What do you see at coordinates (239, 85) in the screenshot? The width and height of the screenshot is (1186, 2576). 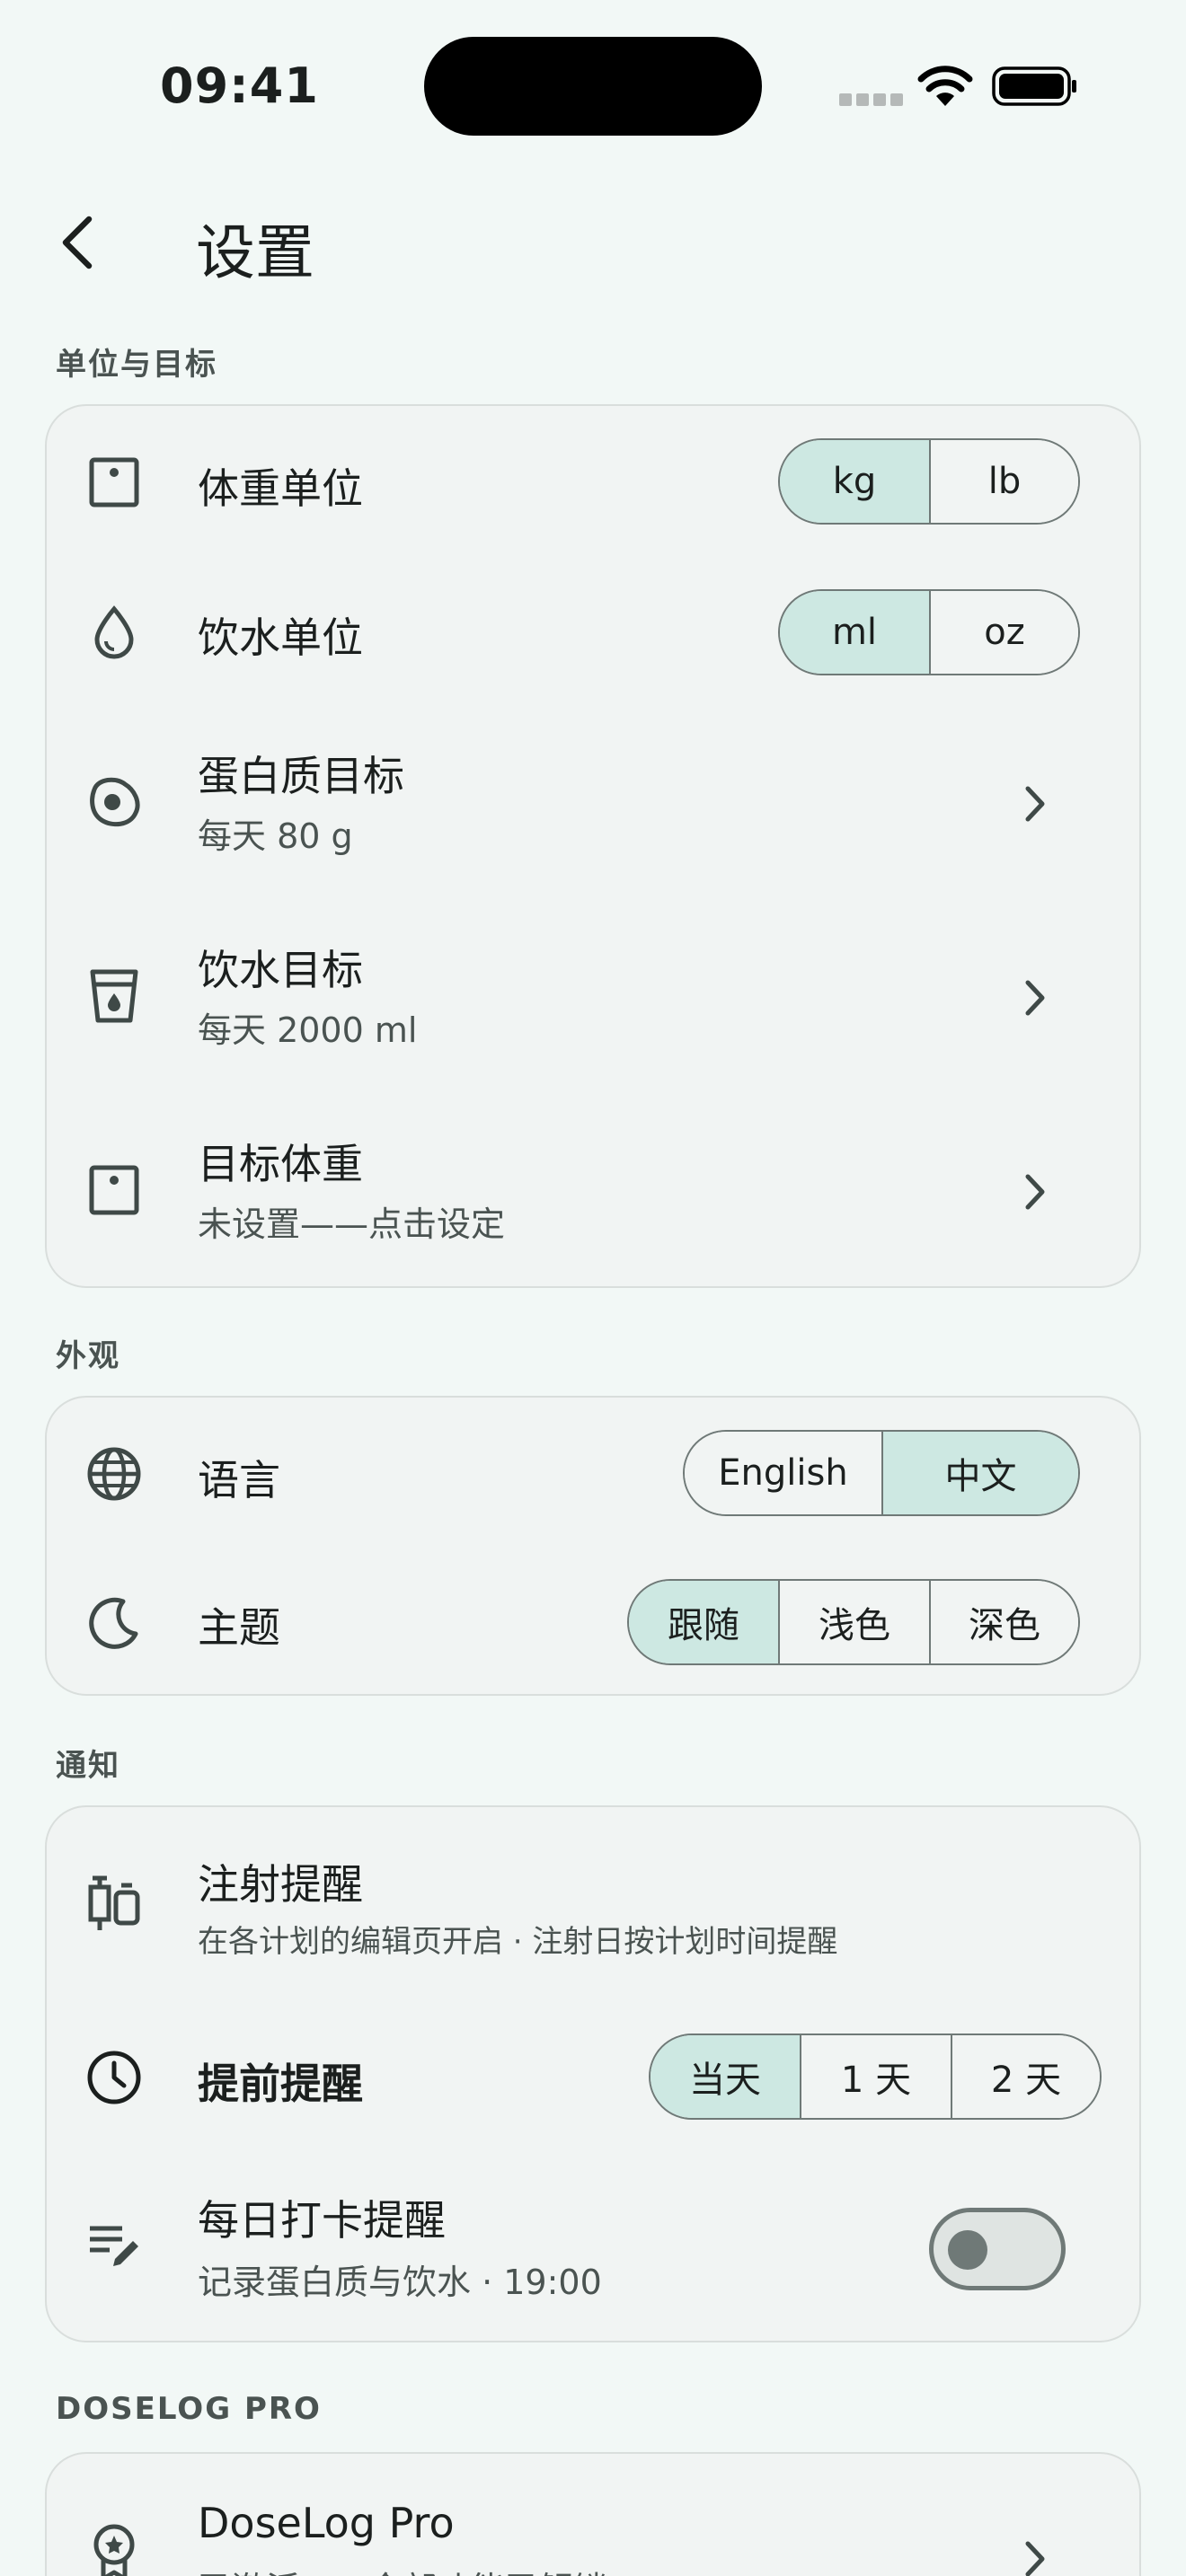 I see `status-time: 09:41` at bounding box center [239, 85].